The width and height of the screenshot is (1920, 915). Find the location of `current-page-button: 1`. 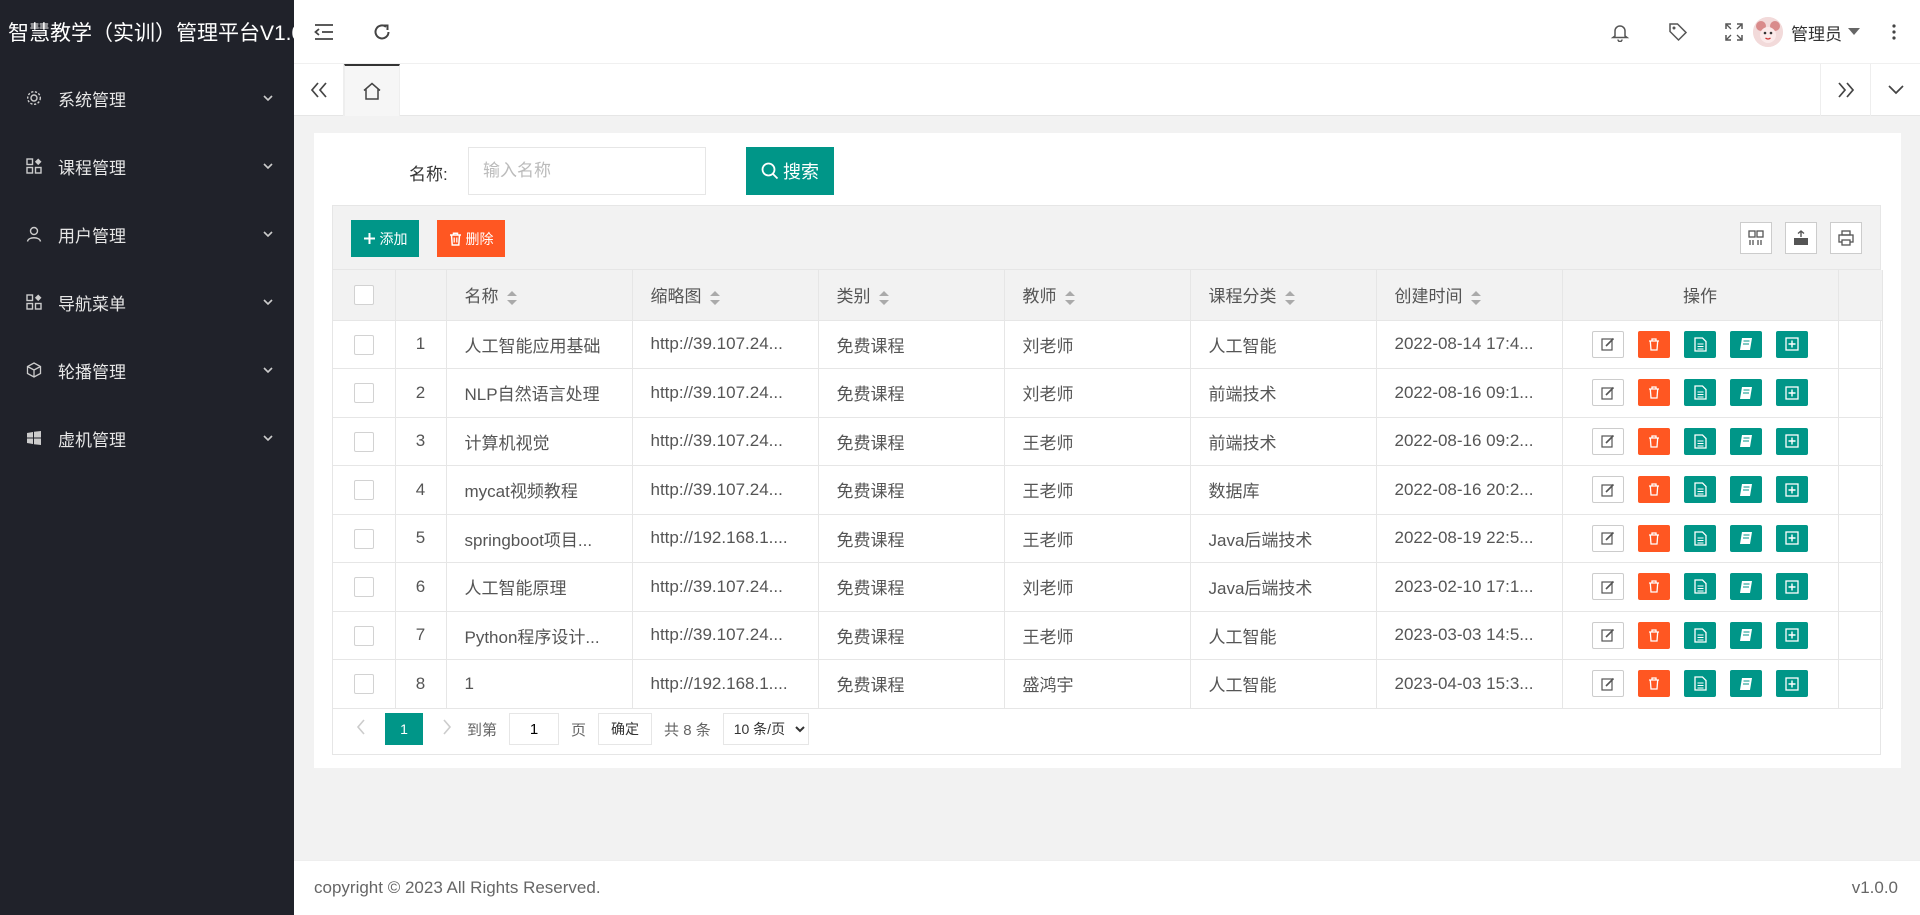

current-page-button: 1 is located at coordinates (404, 729).